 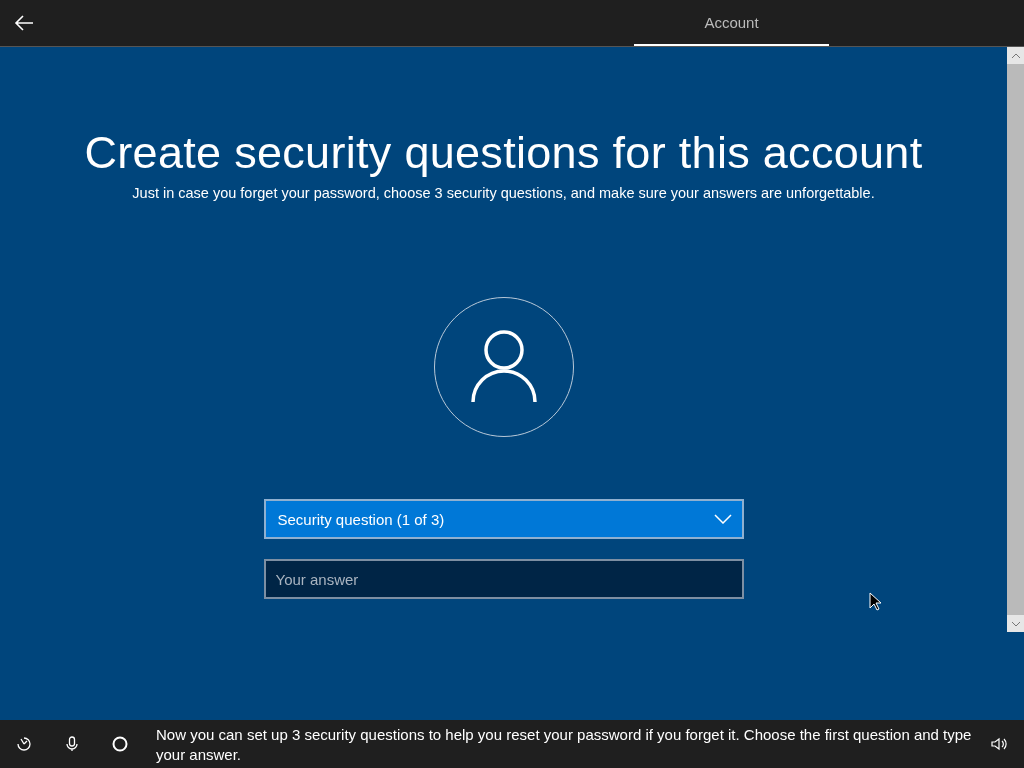 I want to click on assistant-message: Now you can set up 3 security questions to help you reset your password if you forget it. Choose the first question and type your answer., so click(x=564, y=745).